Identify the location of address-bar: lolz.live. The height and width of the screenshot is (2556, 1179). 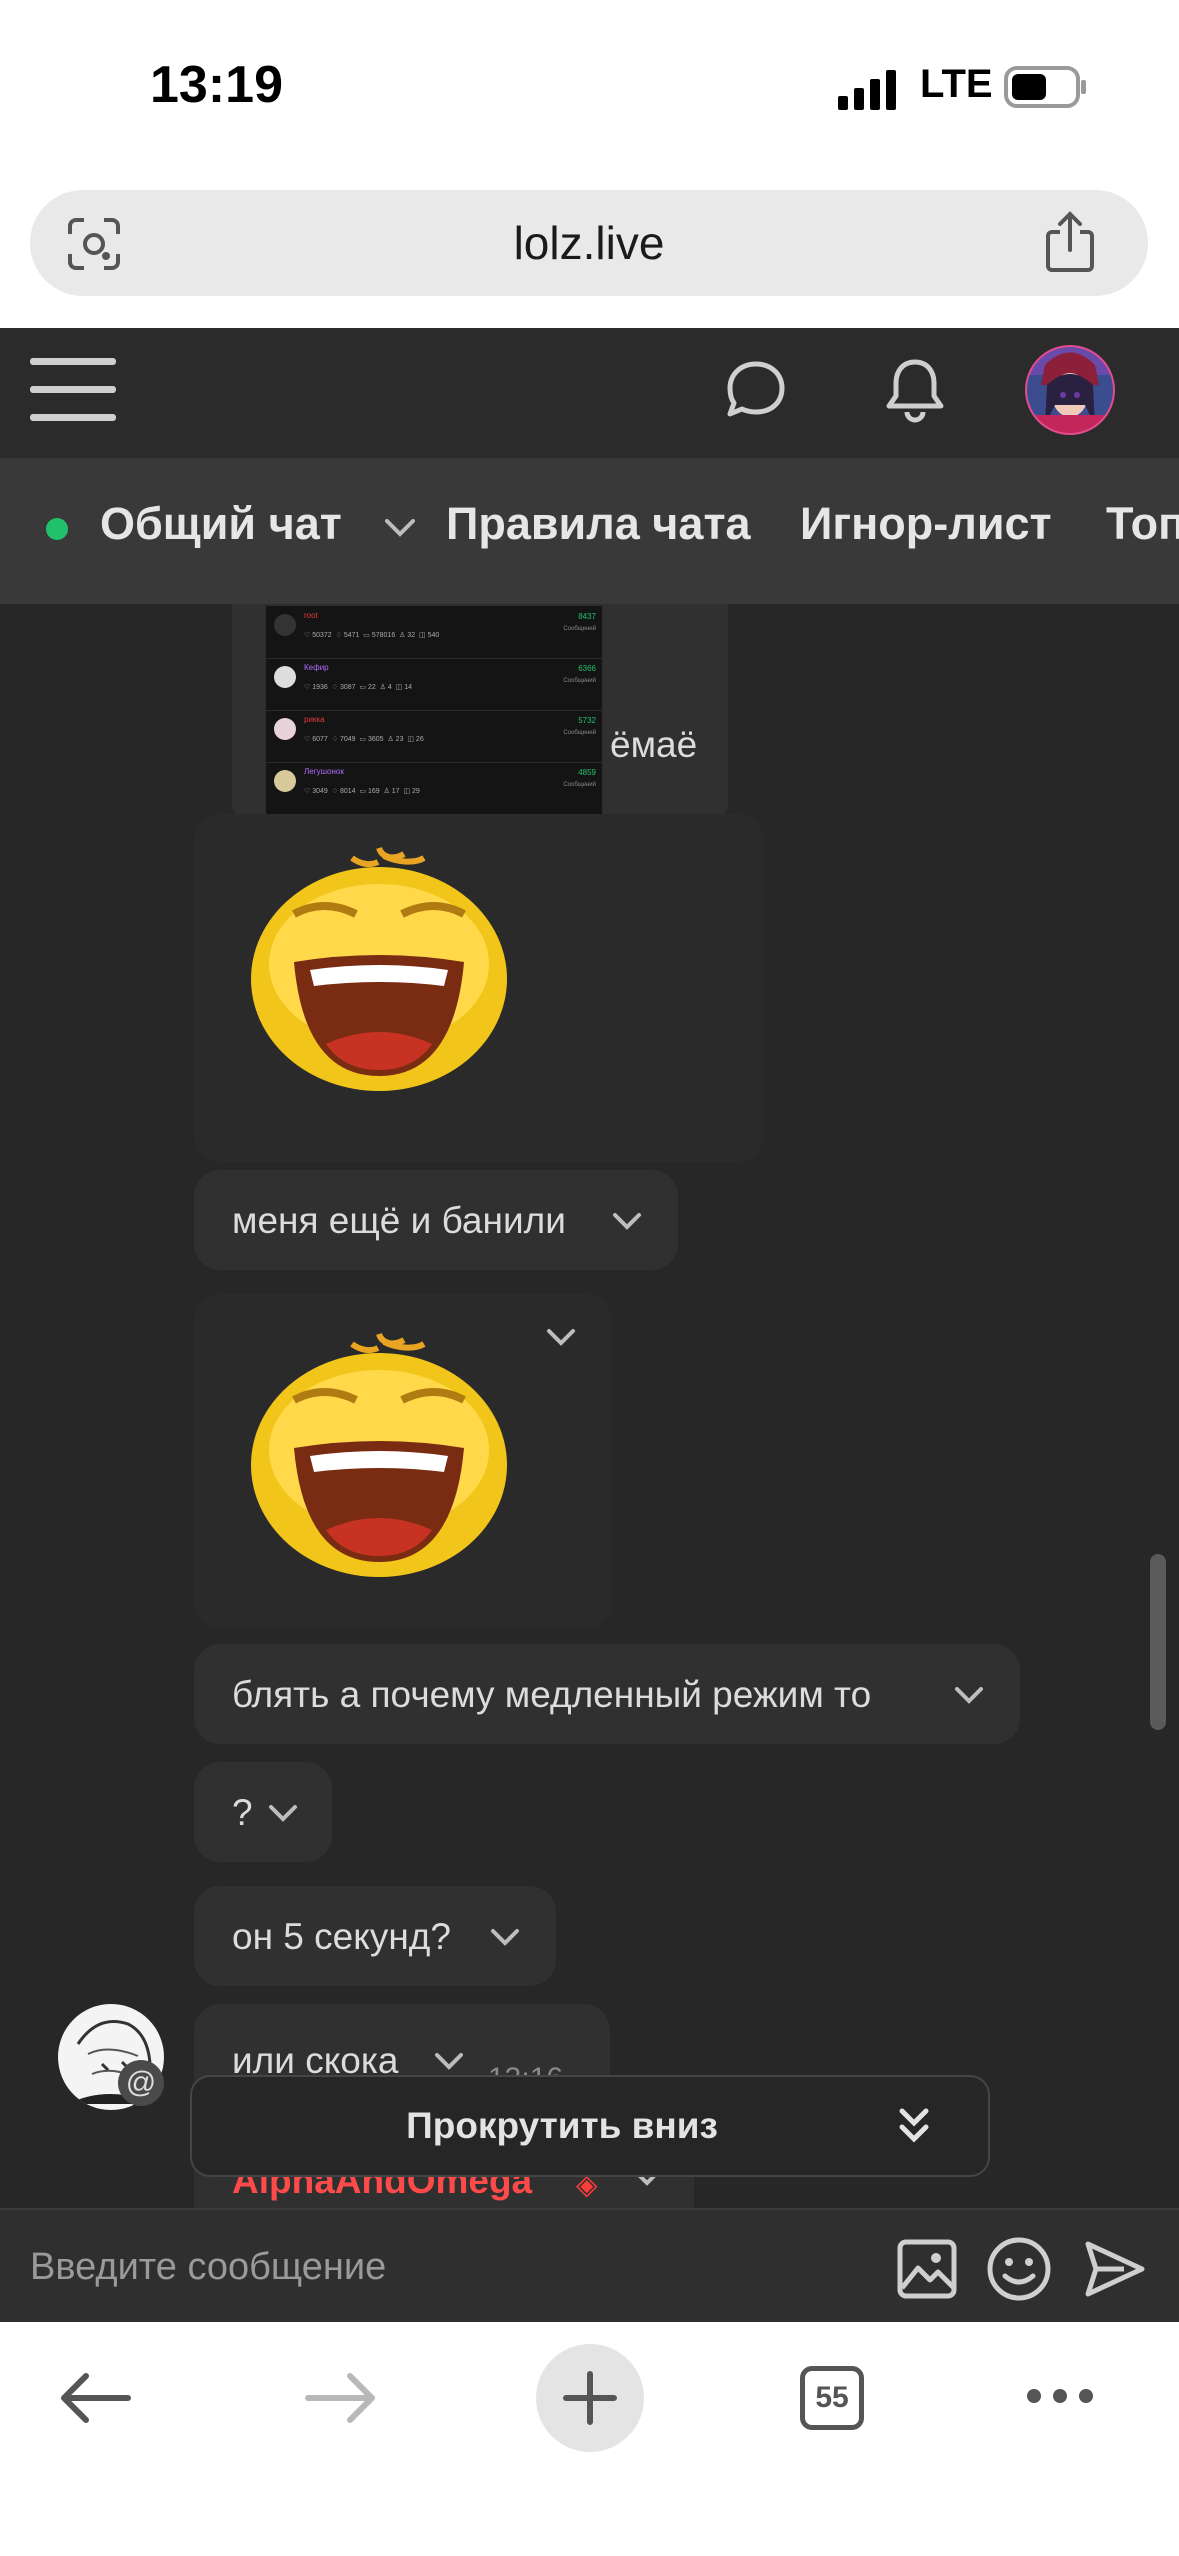
(589, 243).